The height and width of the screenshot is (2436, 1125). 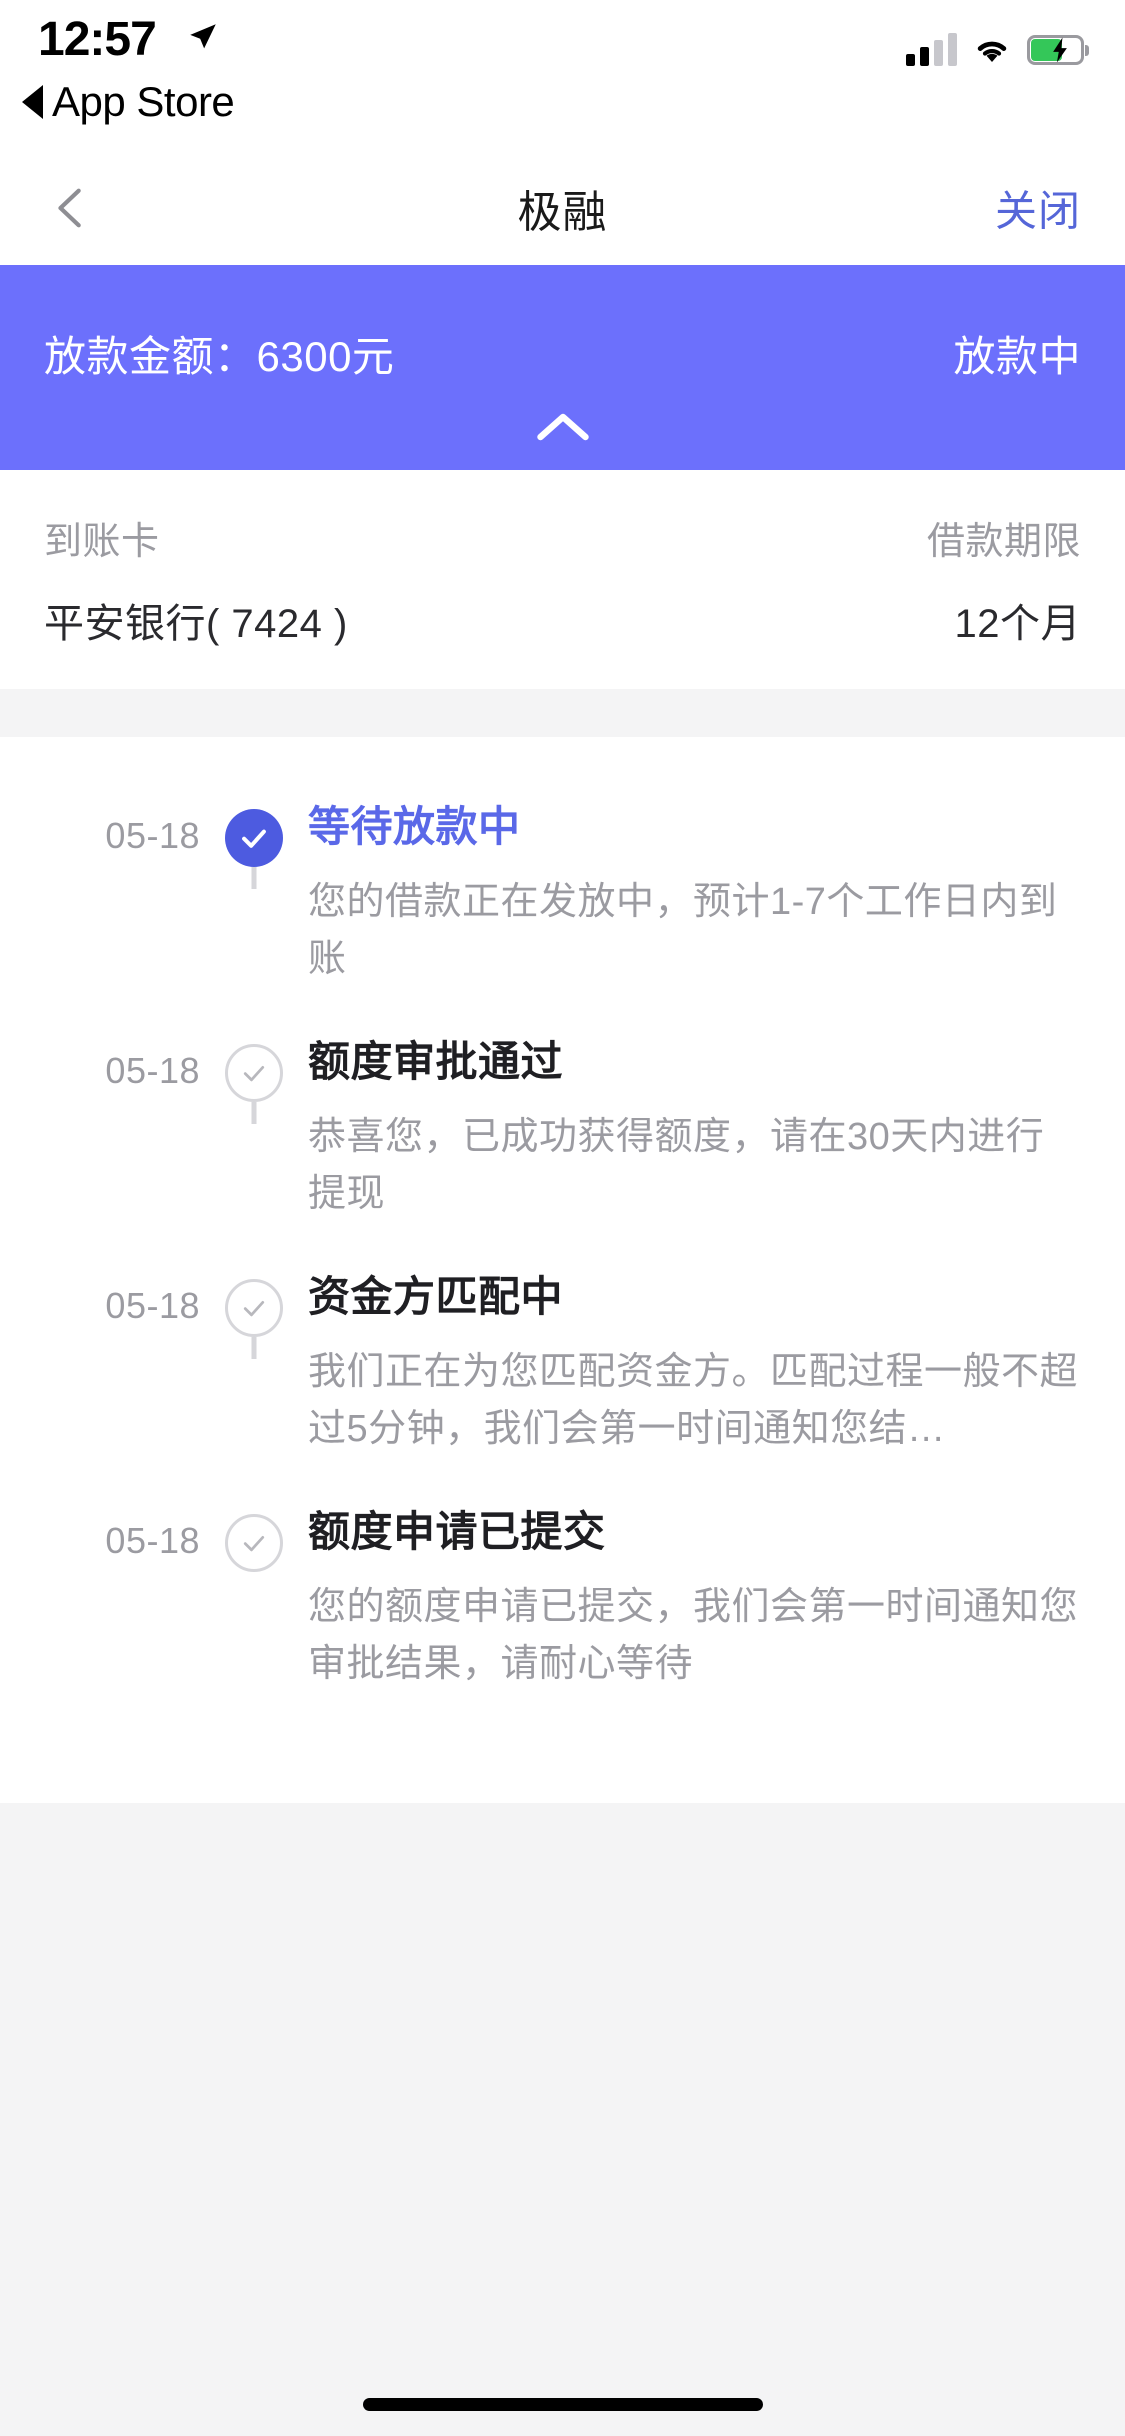 I want to click on timeline-description: 您的额度申请已提交，我们会第一时间通知您审批结果，请耐心等待, so click(x=693, y=1635).